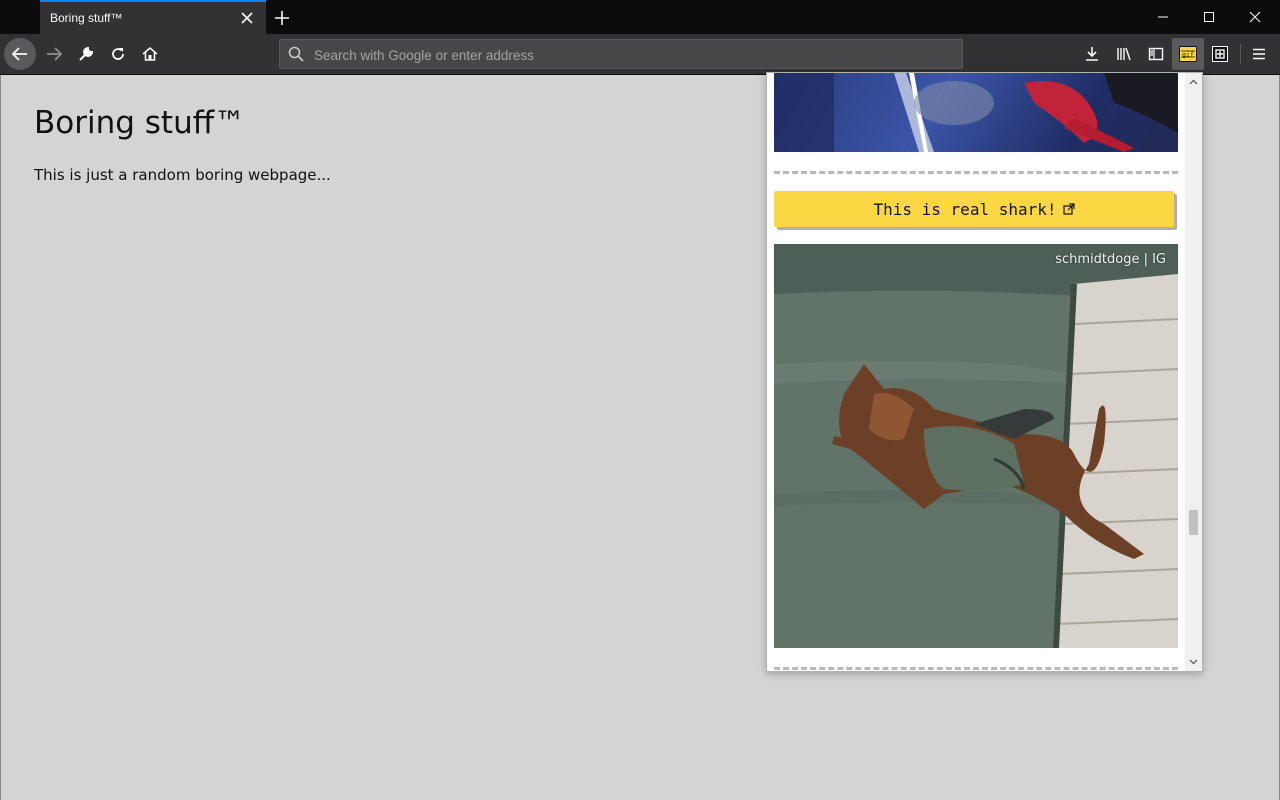  I want to click on gif-extension-button: gif, so click(1188, 54).